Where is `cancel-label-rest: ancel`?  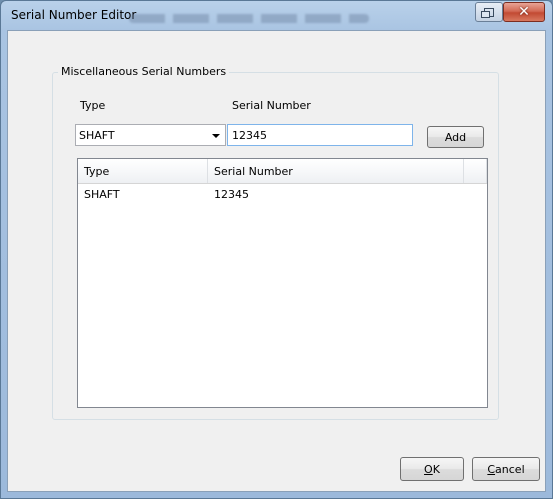 cancel-label-rest: ancel is located at coordinates (510, 469).